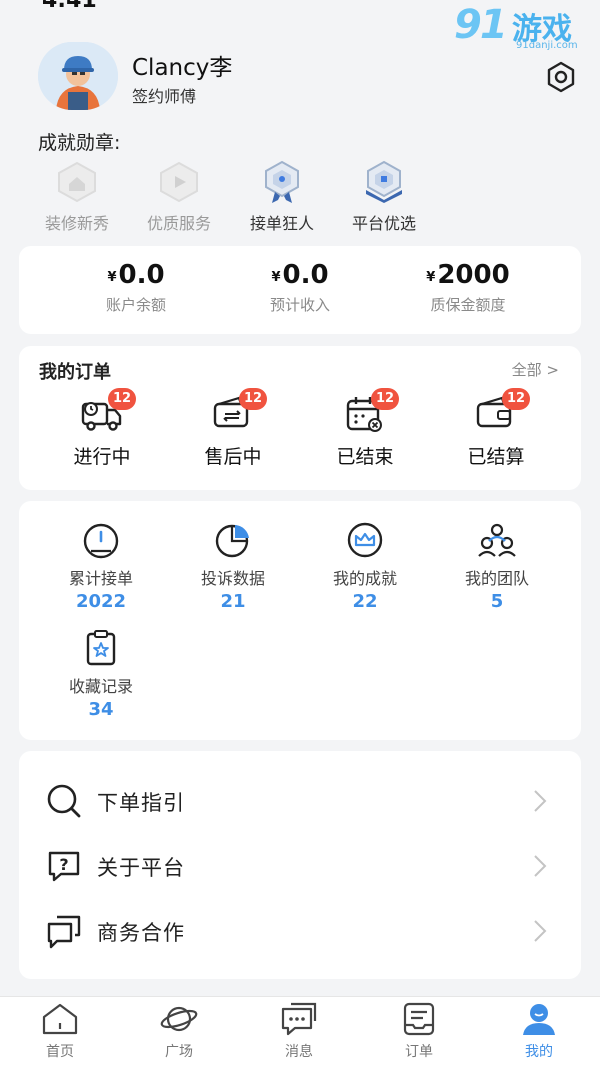 The image size is (600, 1067). Describe the element at coordinates (64, 931) in the screenshot. I see `chat-icon` at that location.